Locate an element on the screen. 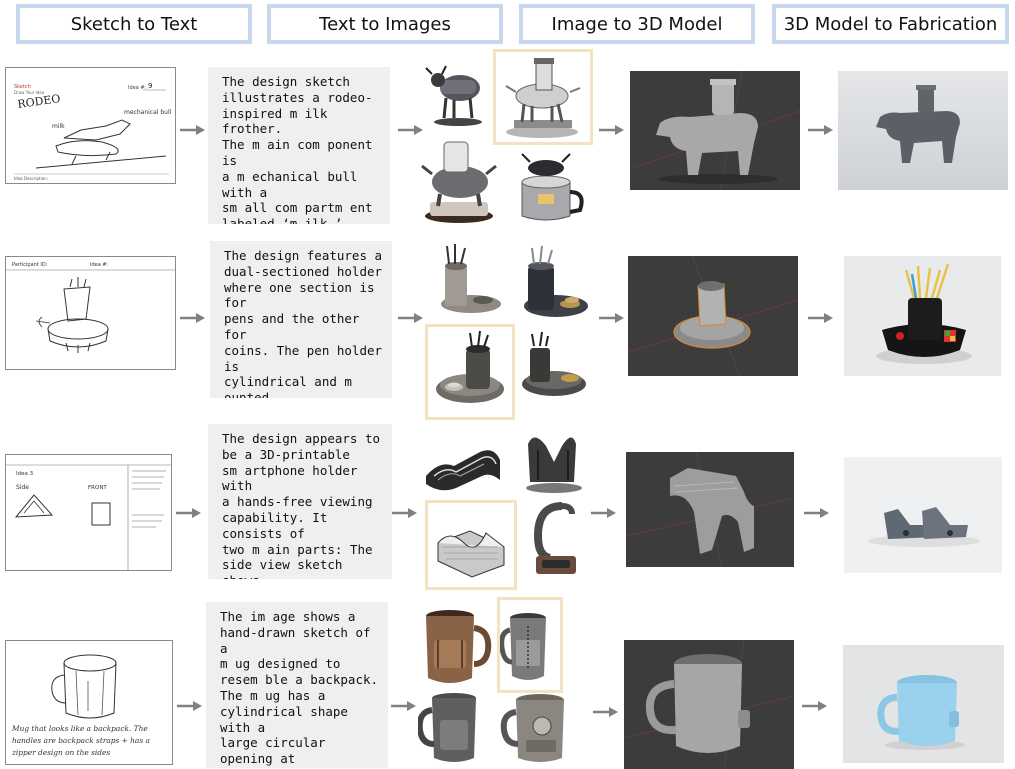 Image resolution: width=1015 pixels, height=769 pixels. sketch-side-label: Side is located at coordinates (22, 487).